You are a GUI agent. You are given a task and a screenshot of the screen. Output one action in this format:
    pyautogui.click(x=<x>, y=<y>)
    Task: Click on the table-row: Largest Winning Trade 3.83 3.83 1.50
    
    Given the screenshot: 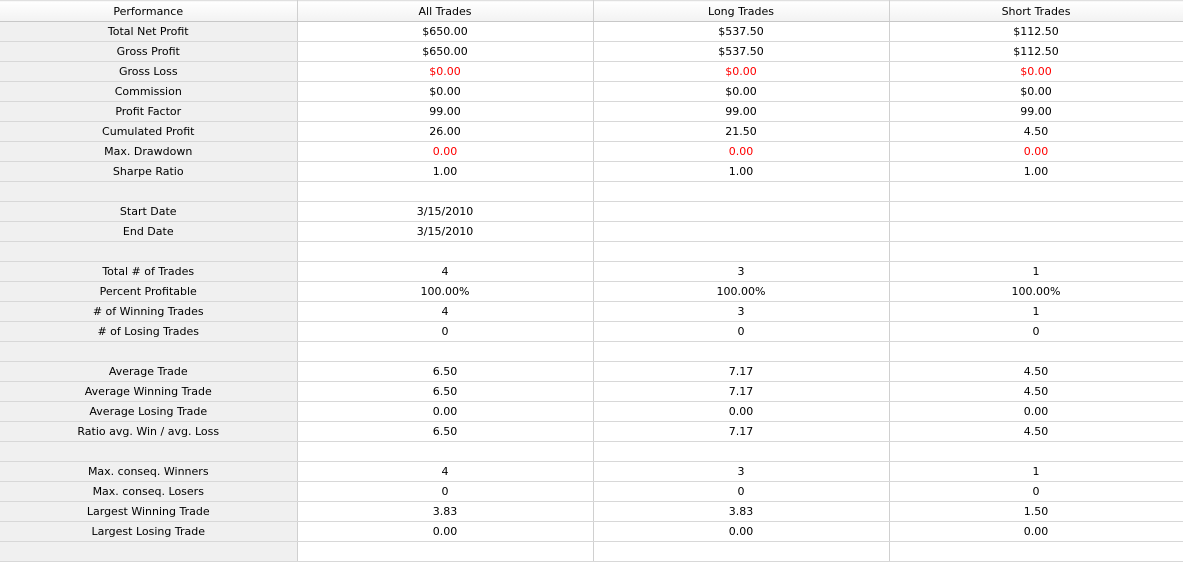 What is the action you would take?
    pyautogui.click(x=591, y=511)
    